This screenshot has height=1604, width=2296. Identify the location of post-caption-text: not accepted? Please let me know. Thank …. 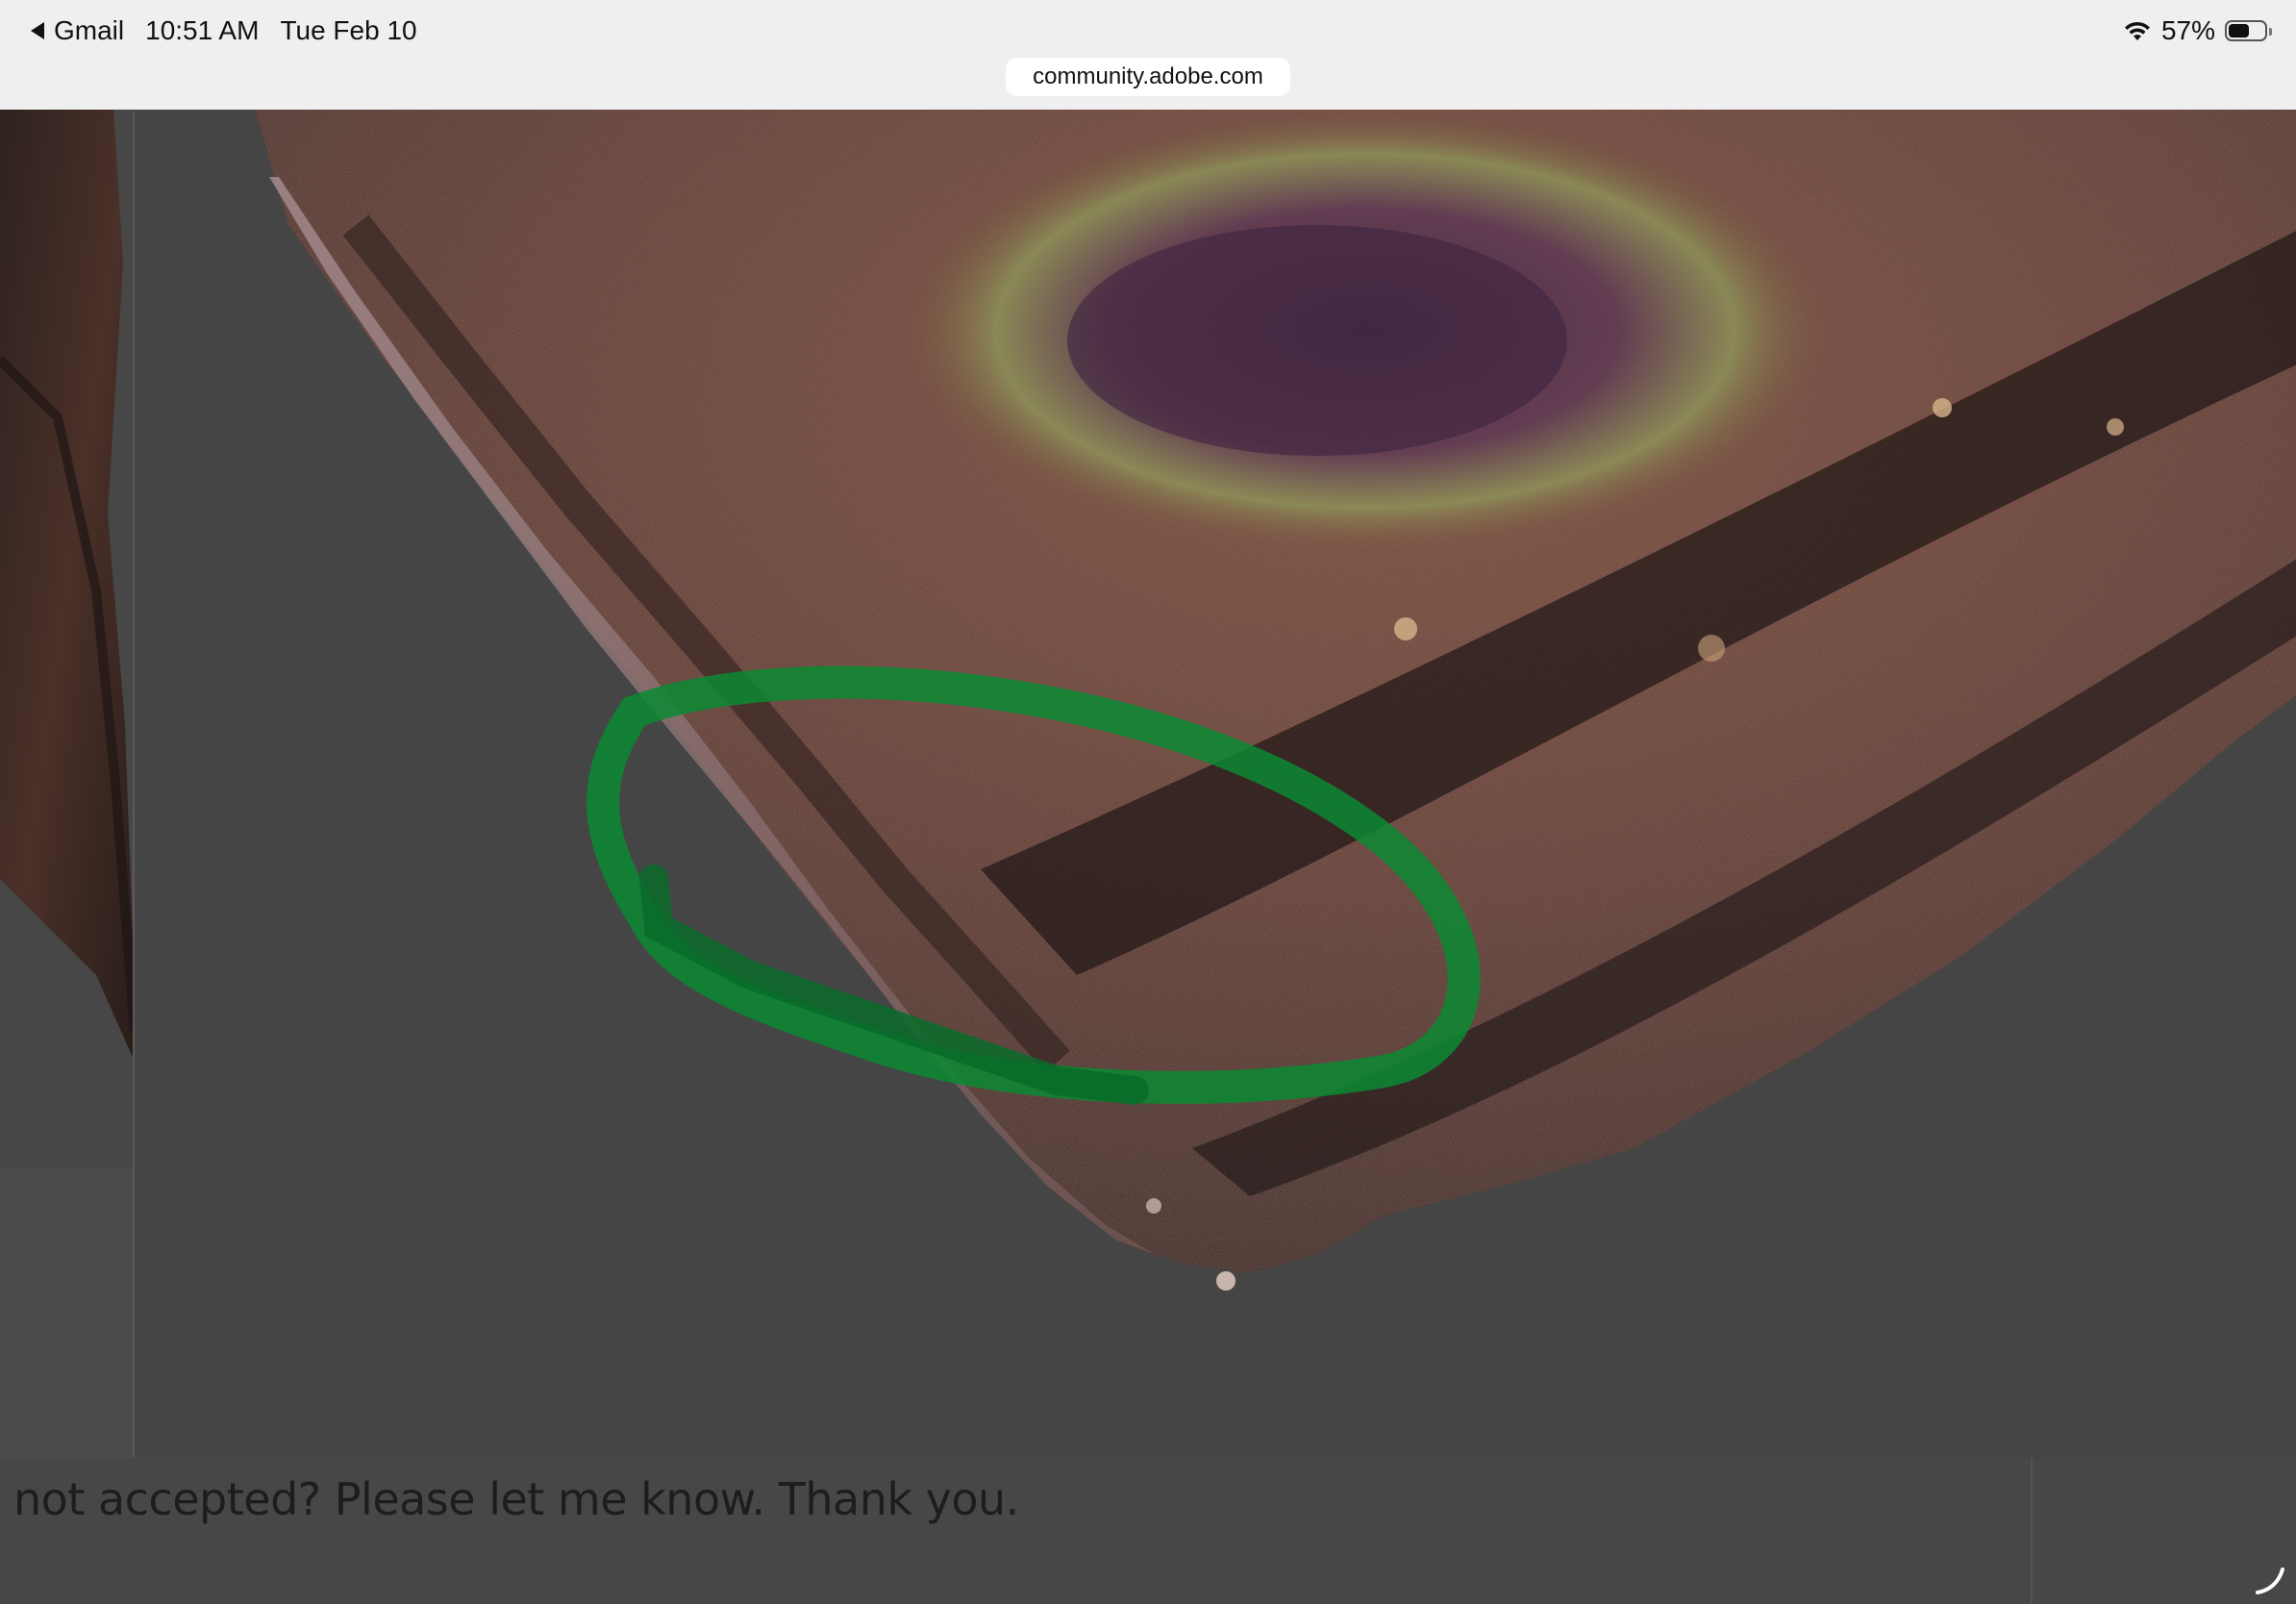
(516, 1499).